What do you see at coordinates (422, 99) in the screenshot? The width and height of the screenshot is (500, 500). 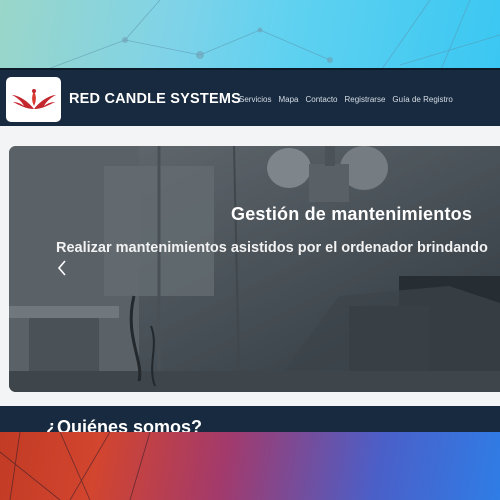 I see `nav-link-guia-registro: Guía de Registro` at bounding box center [422, 99].